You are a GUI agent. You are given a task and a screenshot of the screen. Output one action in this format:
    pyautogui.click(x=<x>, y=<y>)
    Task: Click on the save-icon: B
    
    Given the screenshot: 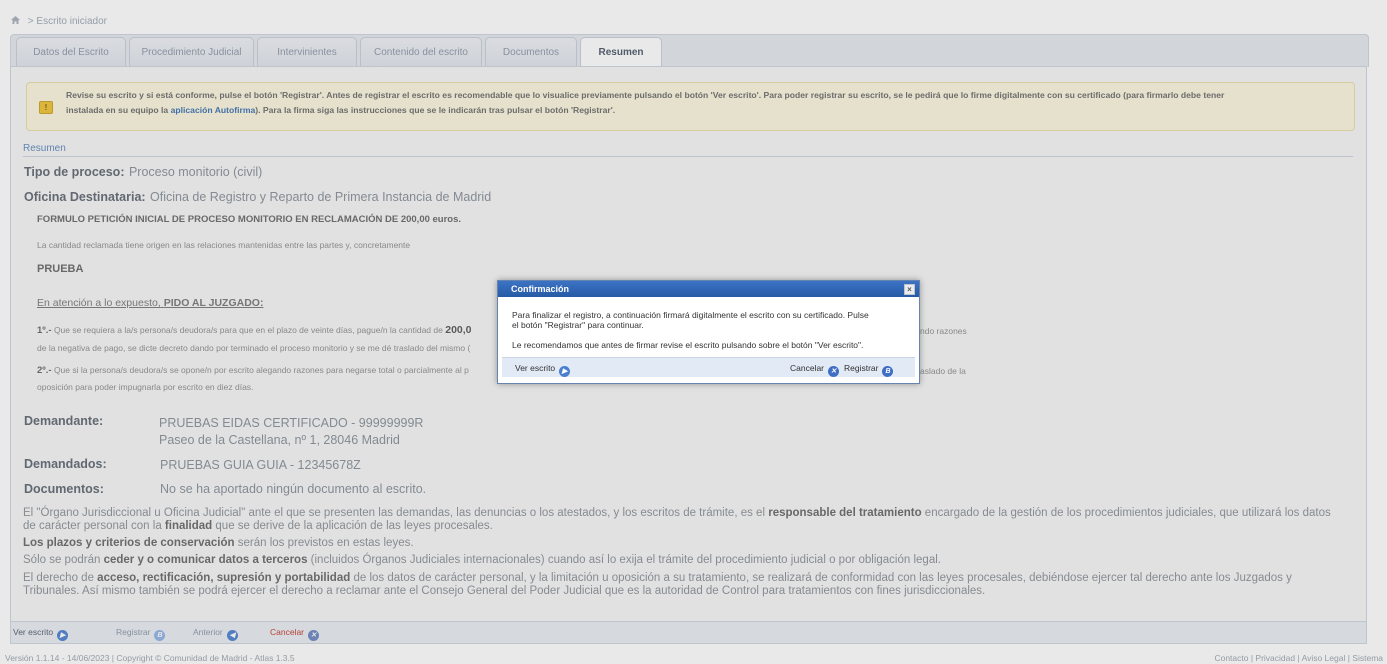 What is the action you would take?
    pyautogui.click(x=888, y=371)
    